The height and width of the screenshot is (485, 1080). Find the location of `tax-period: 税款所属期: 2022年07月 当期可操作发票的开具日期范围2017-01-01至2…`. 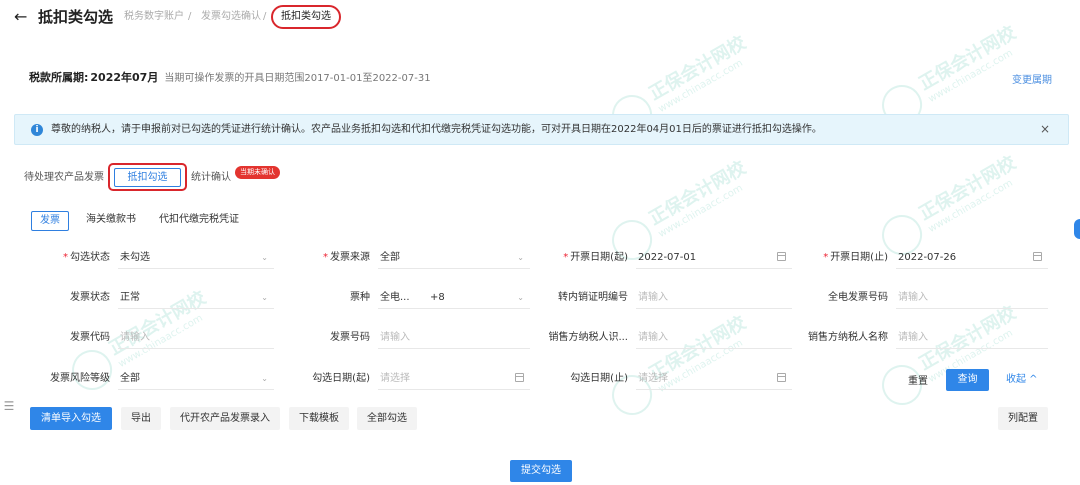

tax-period: 税款所属期: 2022年07月 当期可操作发票的开具日期范围2017-01-01至2… is located at coordinates (230, 78).